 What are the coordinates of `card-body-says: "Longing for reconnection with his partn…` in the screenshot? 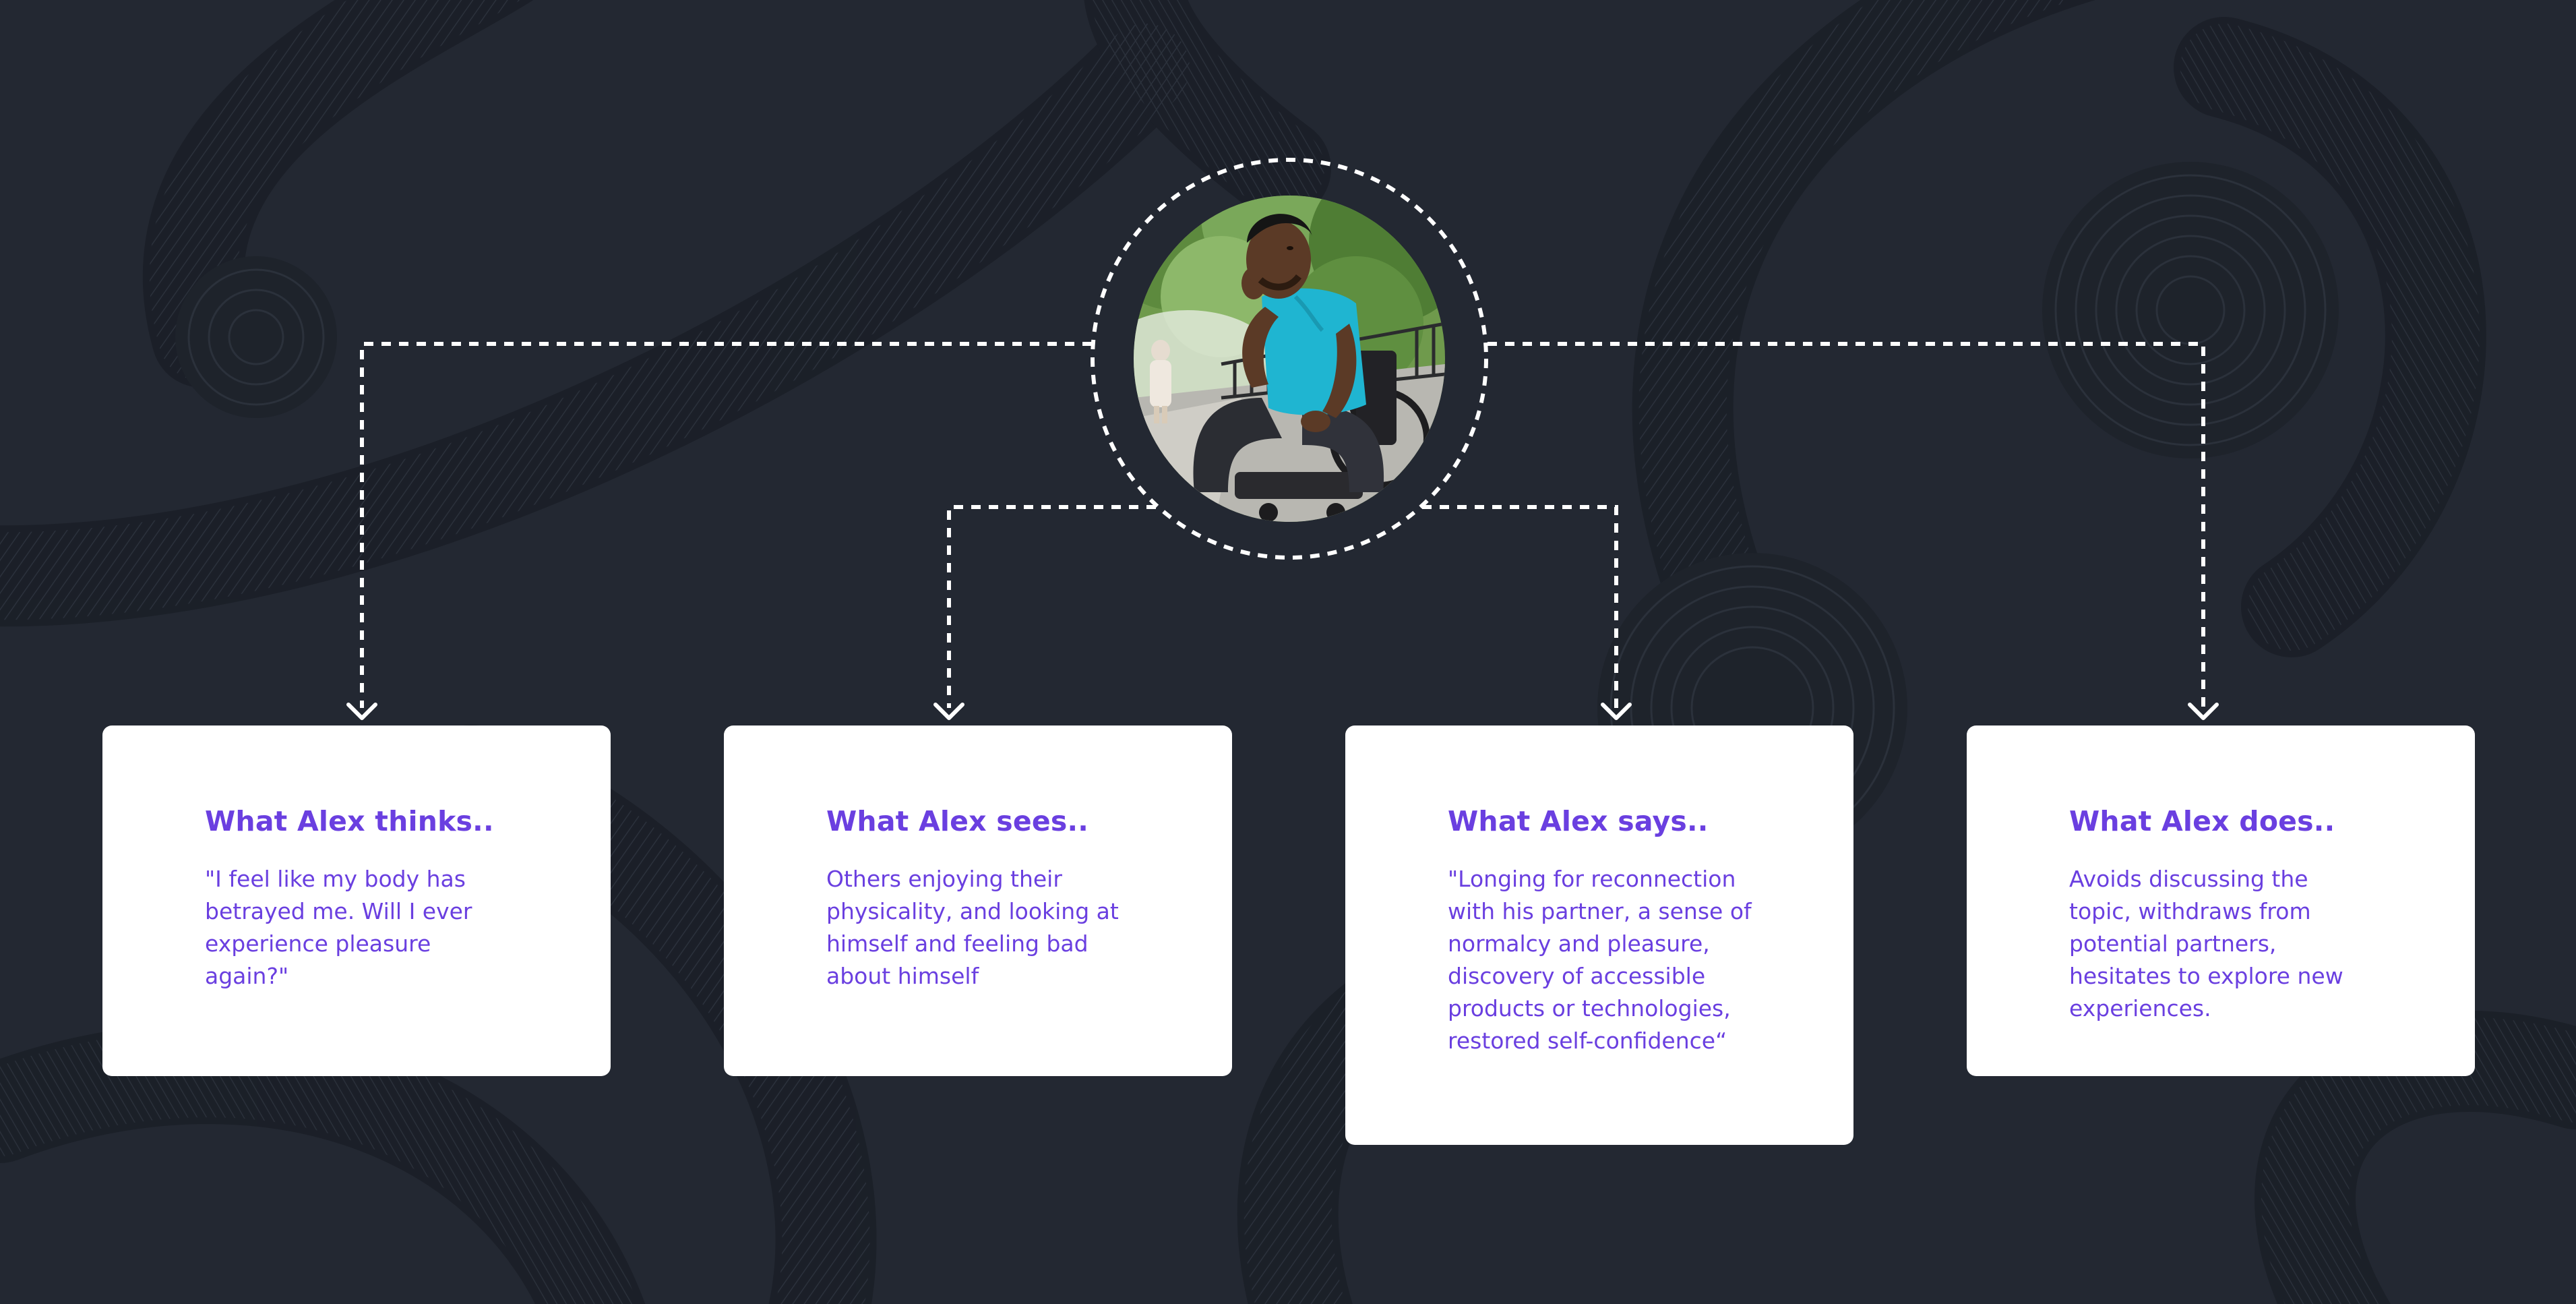 It's located at (1600, 960).